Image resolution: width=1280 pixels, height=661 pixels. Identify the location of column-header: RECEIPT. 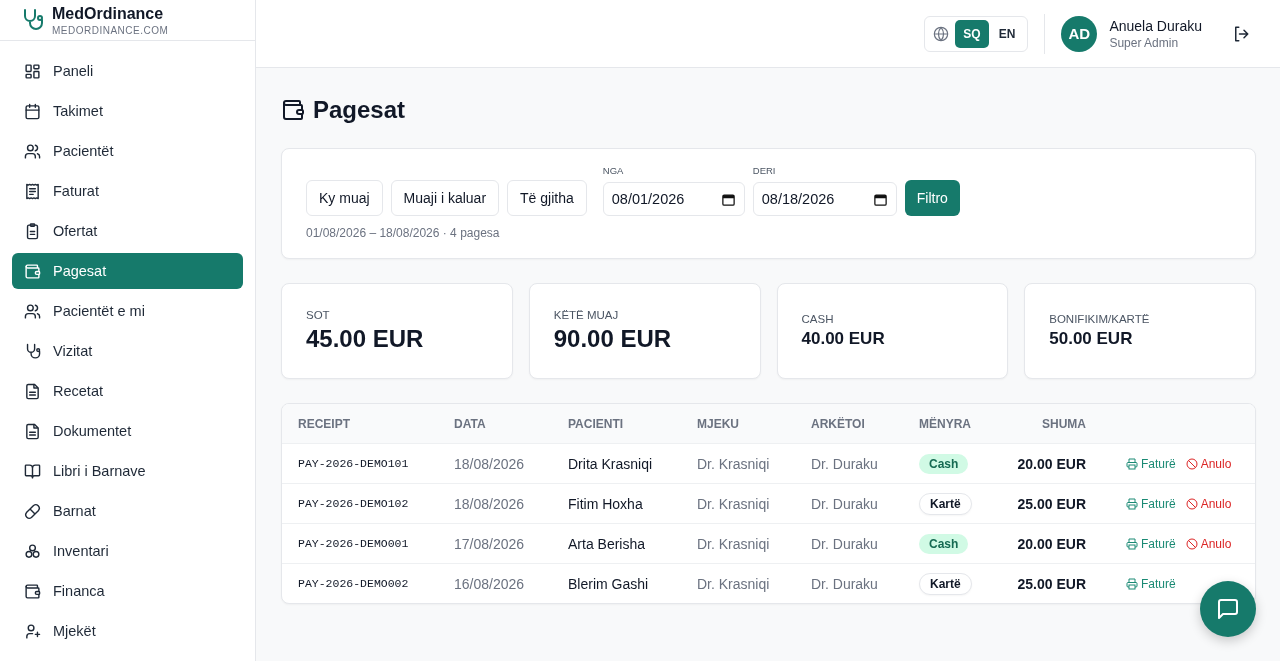
(324, 423).